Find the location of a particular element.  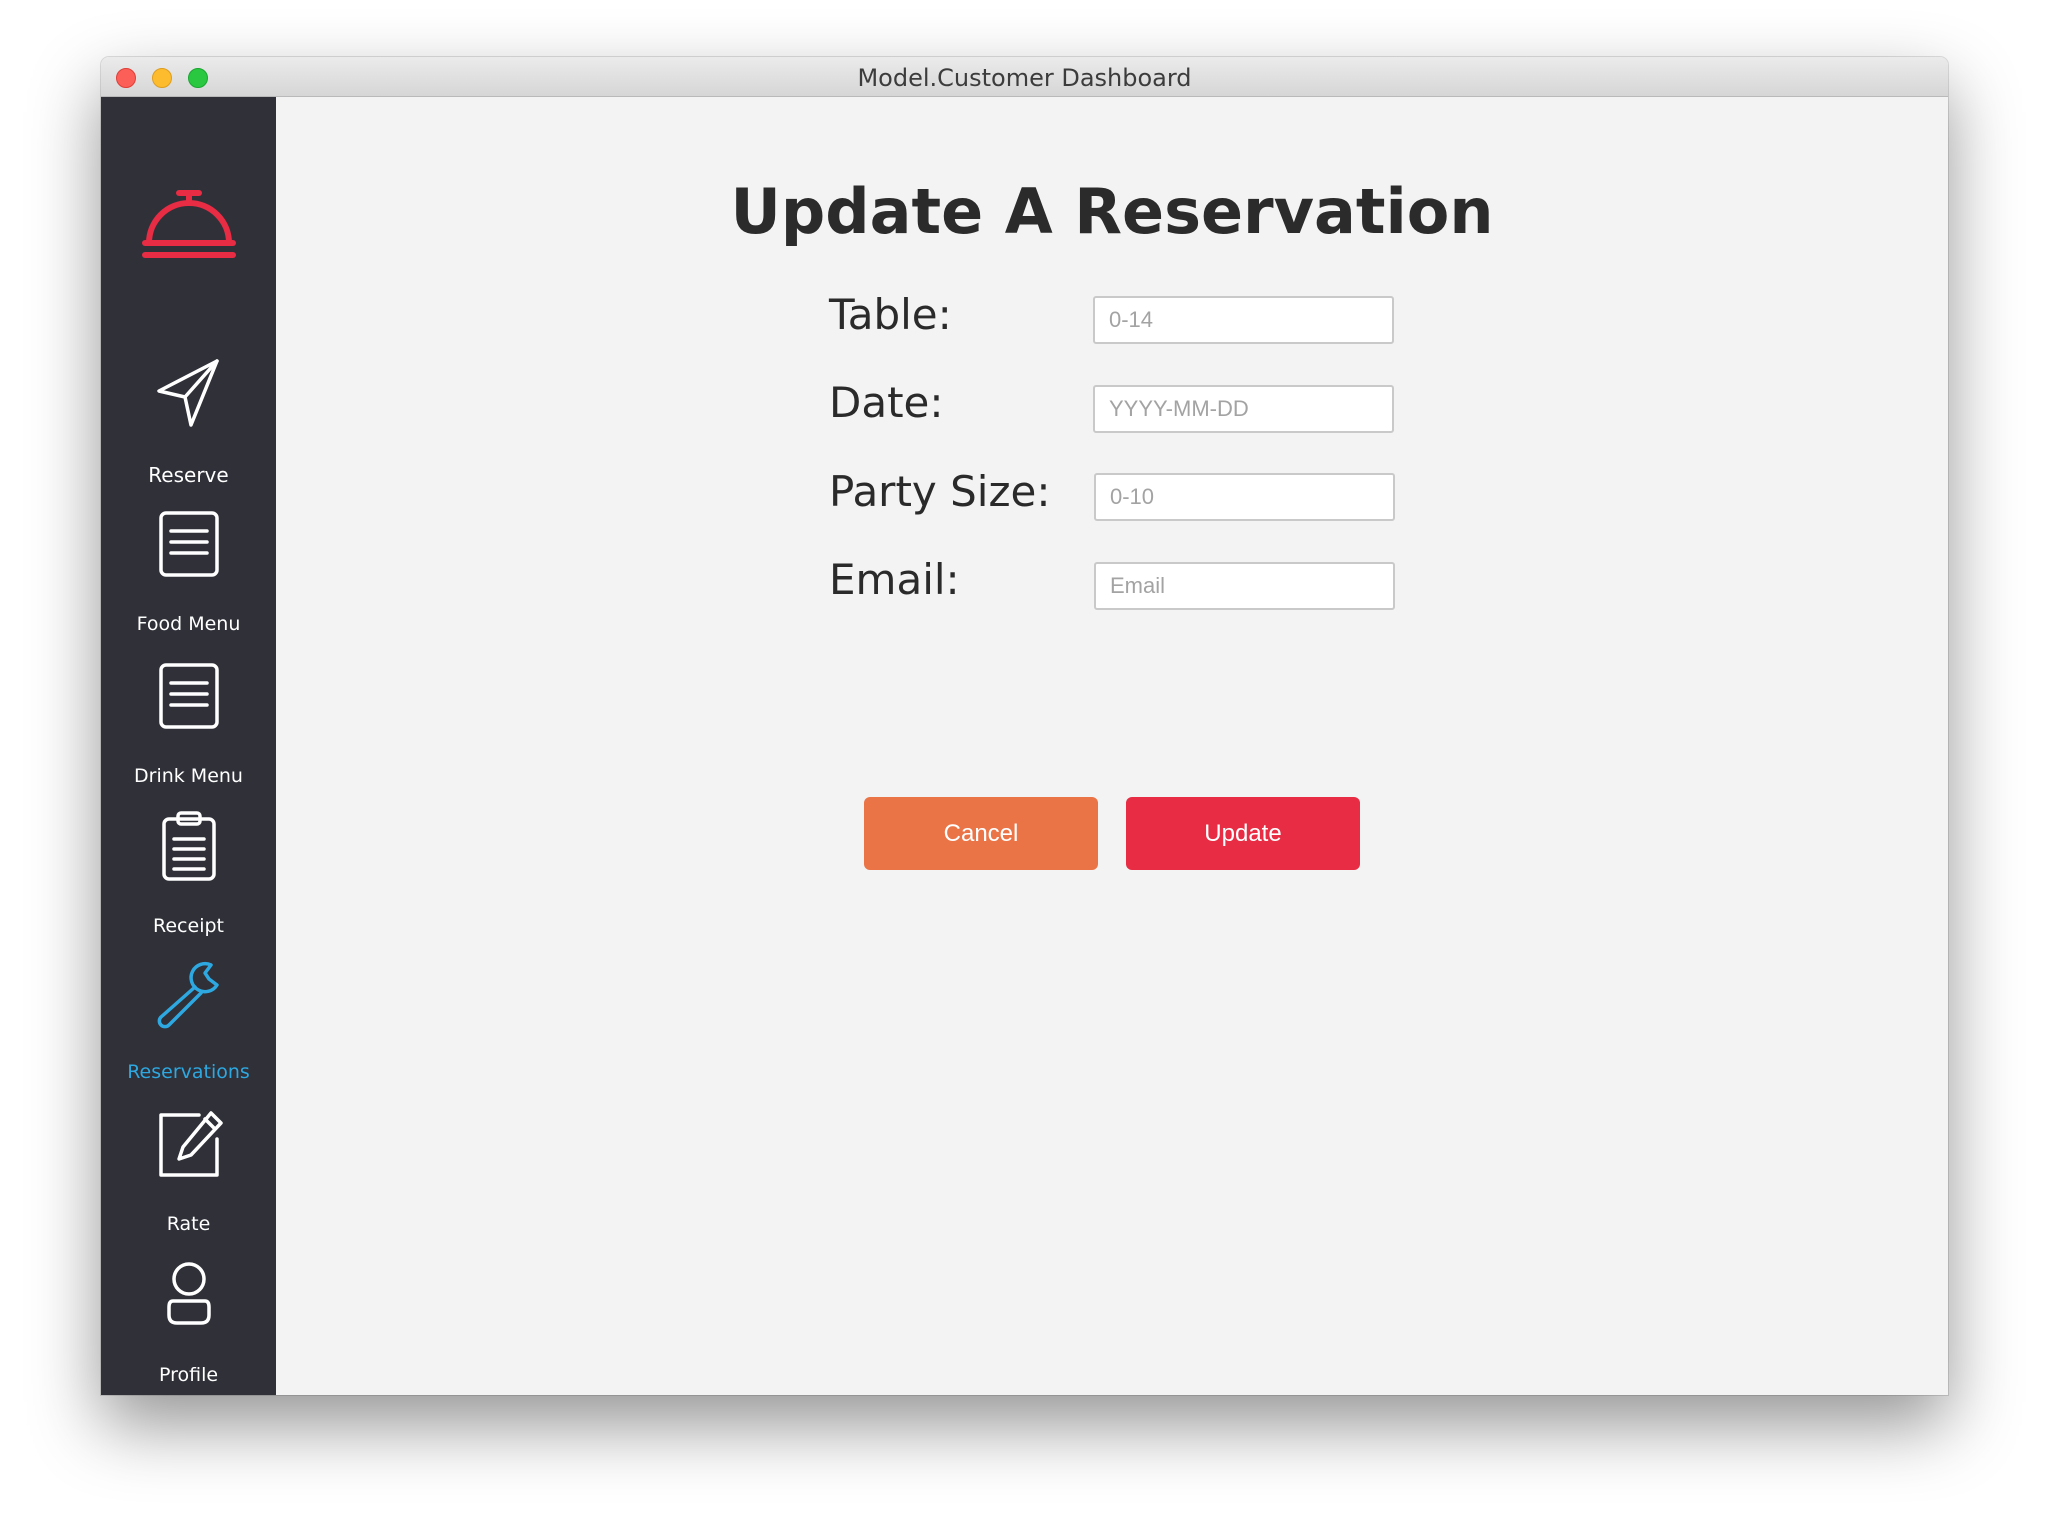

sidebar-item-label: Receipt is located at coordinates (188, 926).